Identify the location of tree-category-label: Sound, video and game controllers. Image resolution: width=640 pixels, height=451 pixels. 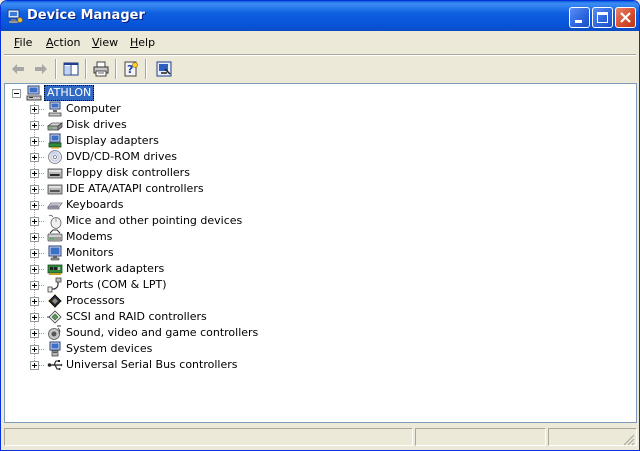
(162, 332).